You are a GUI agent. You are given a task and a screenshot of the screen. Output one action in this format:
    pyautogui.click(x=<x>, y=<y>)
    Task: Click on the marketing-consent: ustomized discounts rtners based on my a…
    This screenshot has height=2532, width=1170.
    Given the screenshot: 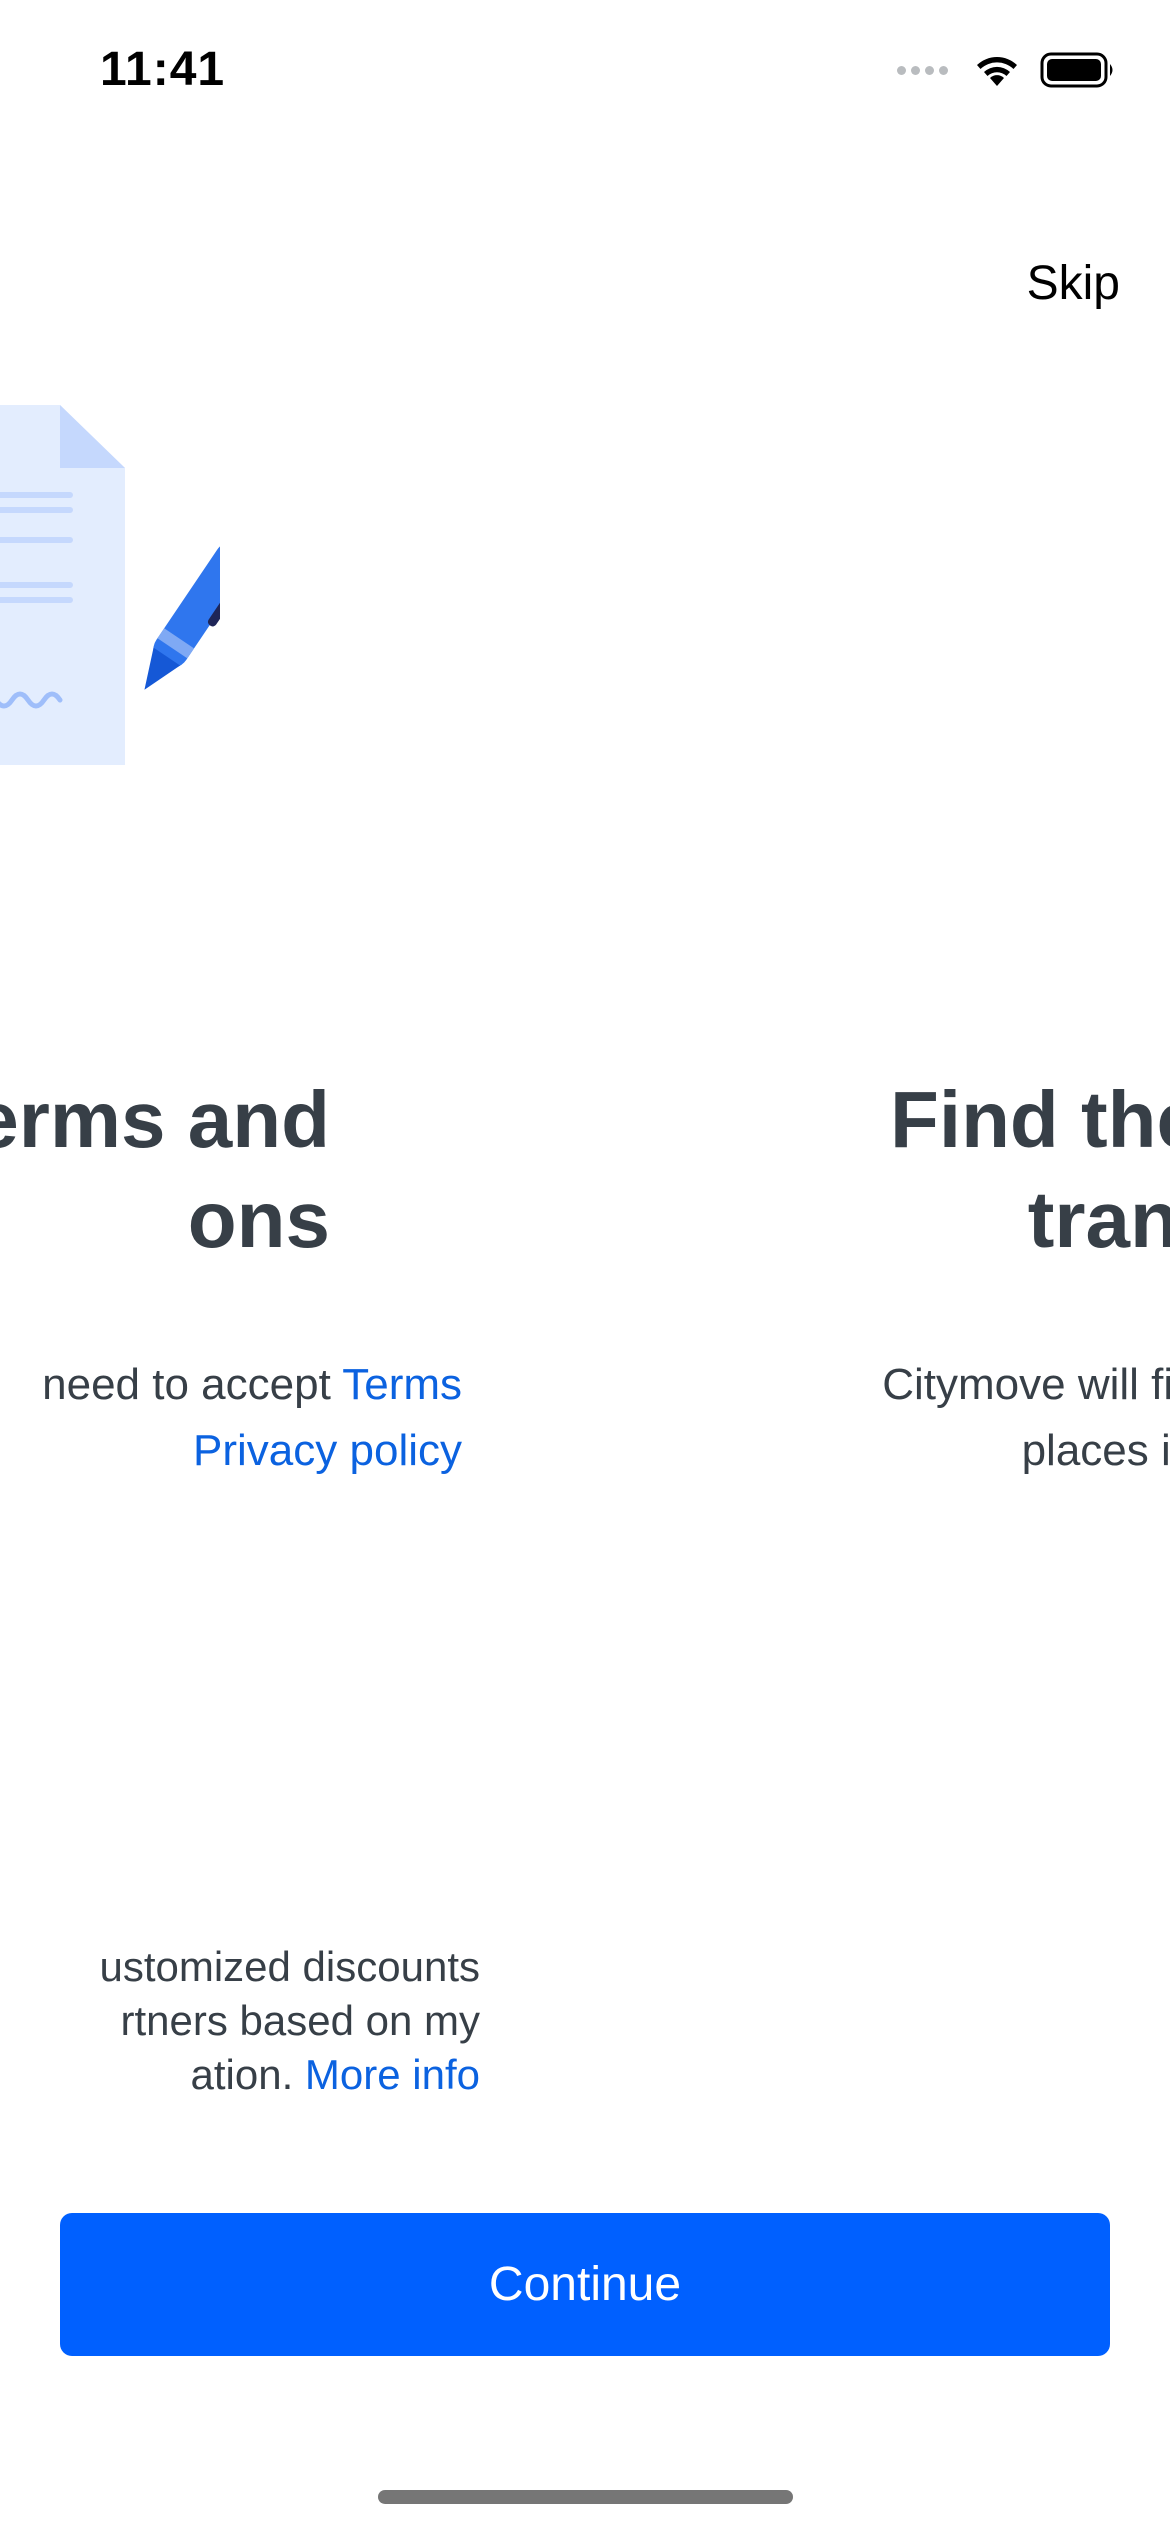 What is the action you would take?
    pyautogui.click(x=240, y=2021)
    